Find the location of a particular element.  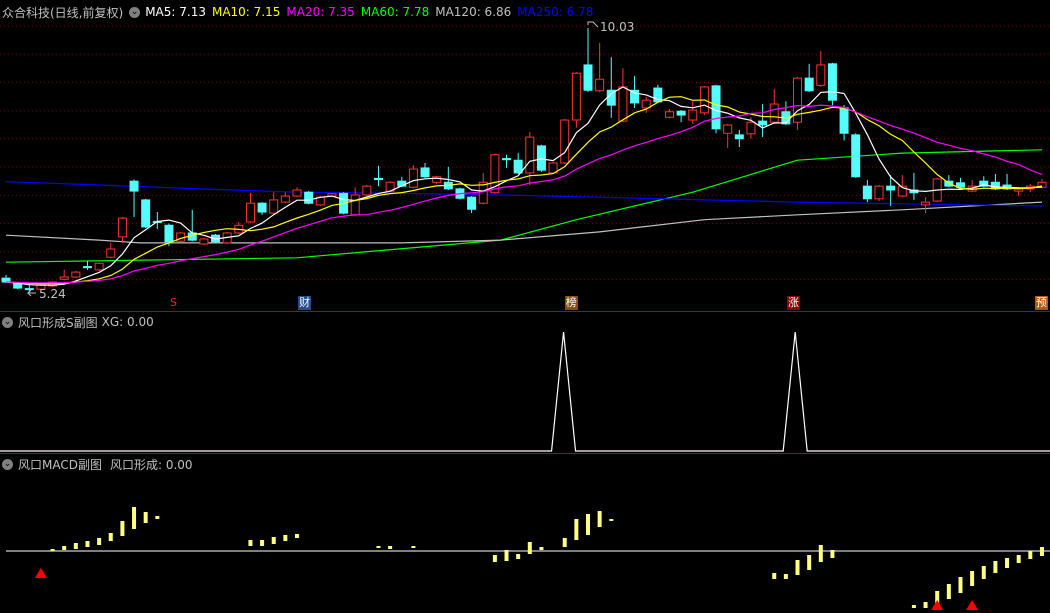

sub1-title: 风口形成S副图 is located at coordinates (58, 322).